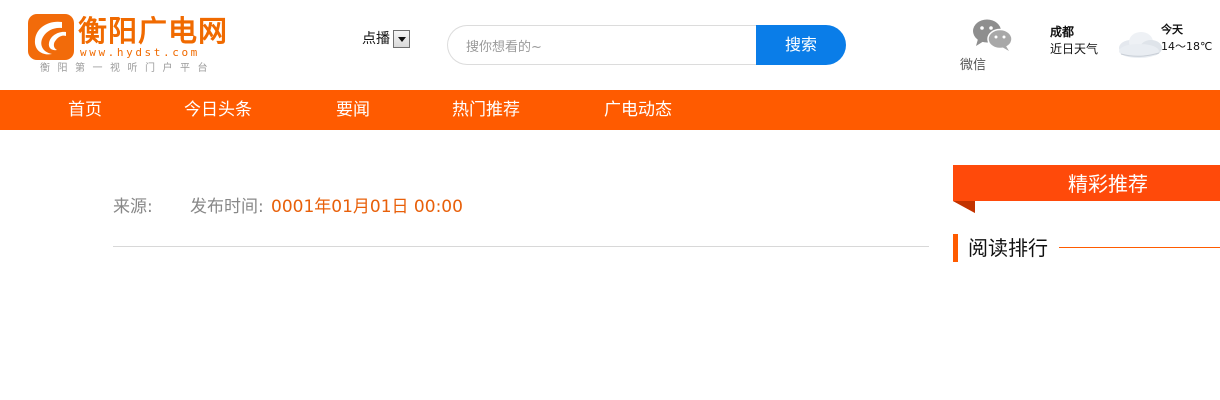 This screenshot has width=1220, height=400. I want to click on ranking-divider, so click(1139, 247).